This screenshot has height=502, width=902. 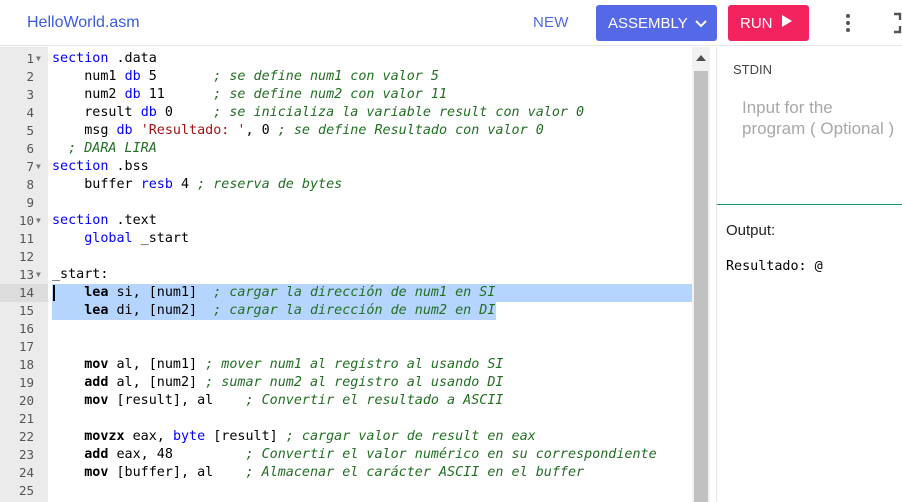 I want to click on scroll-up-arrow-icon, so click(x=701, y=58).